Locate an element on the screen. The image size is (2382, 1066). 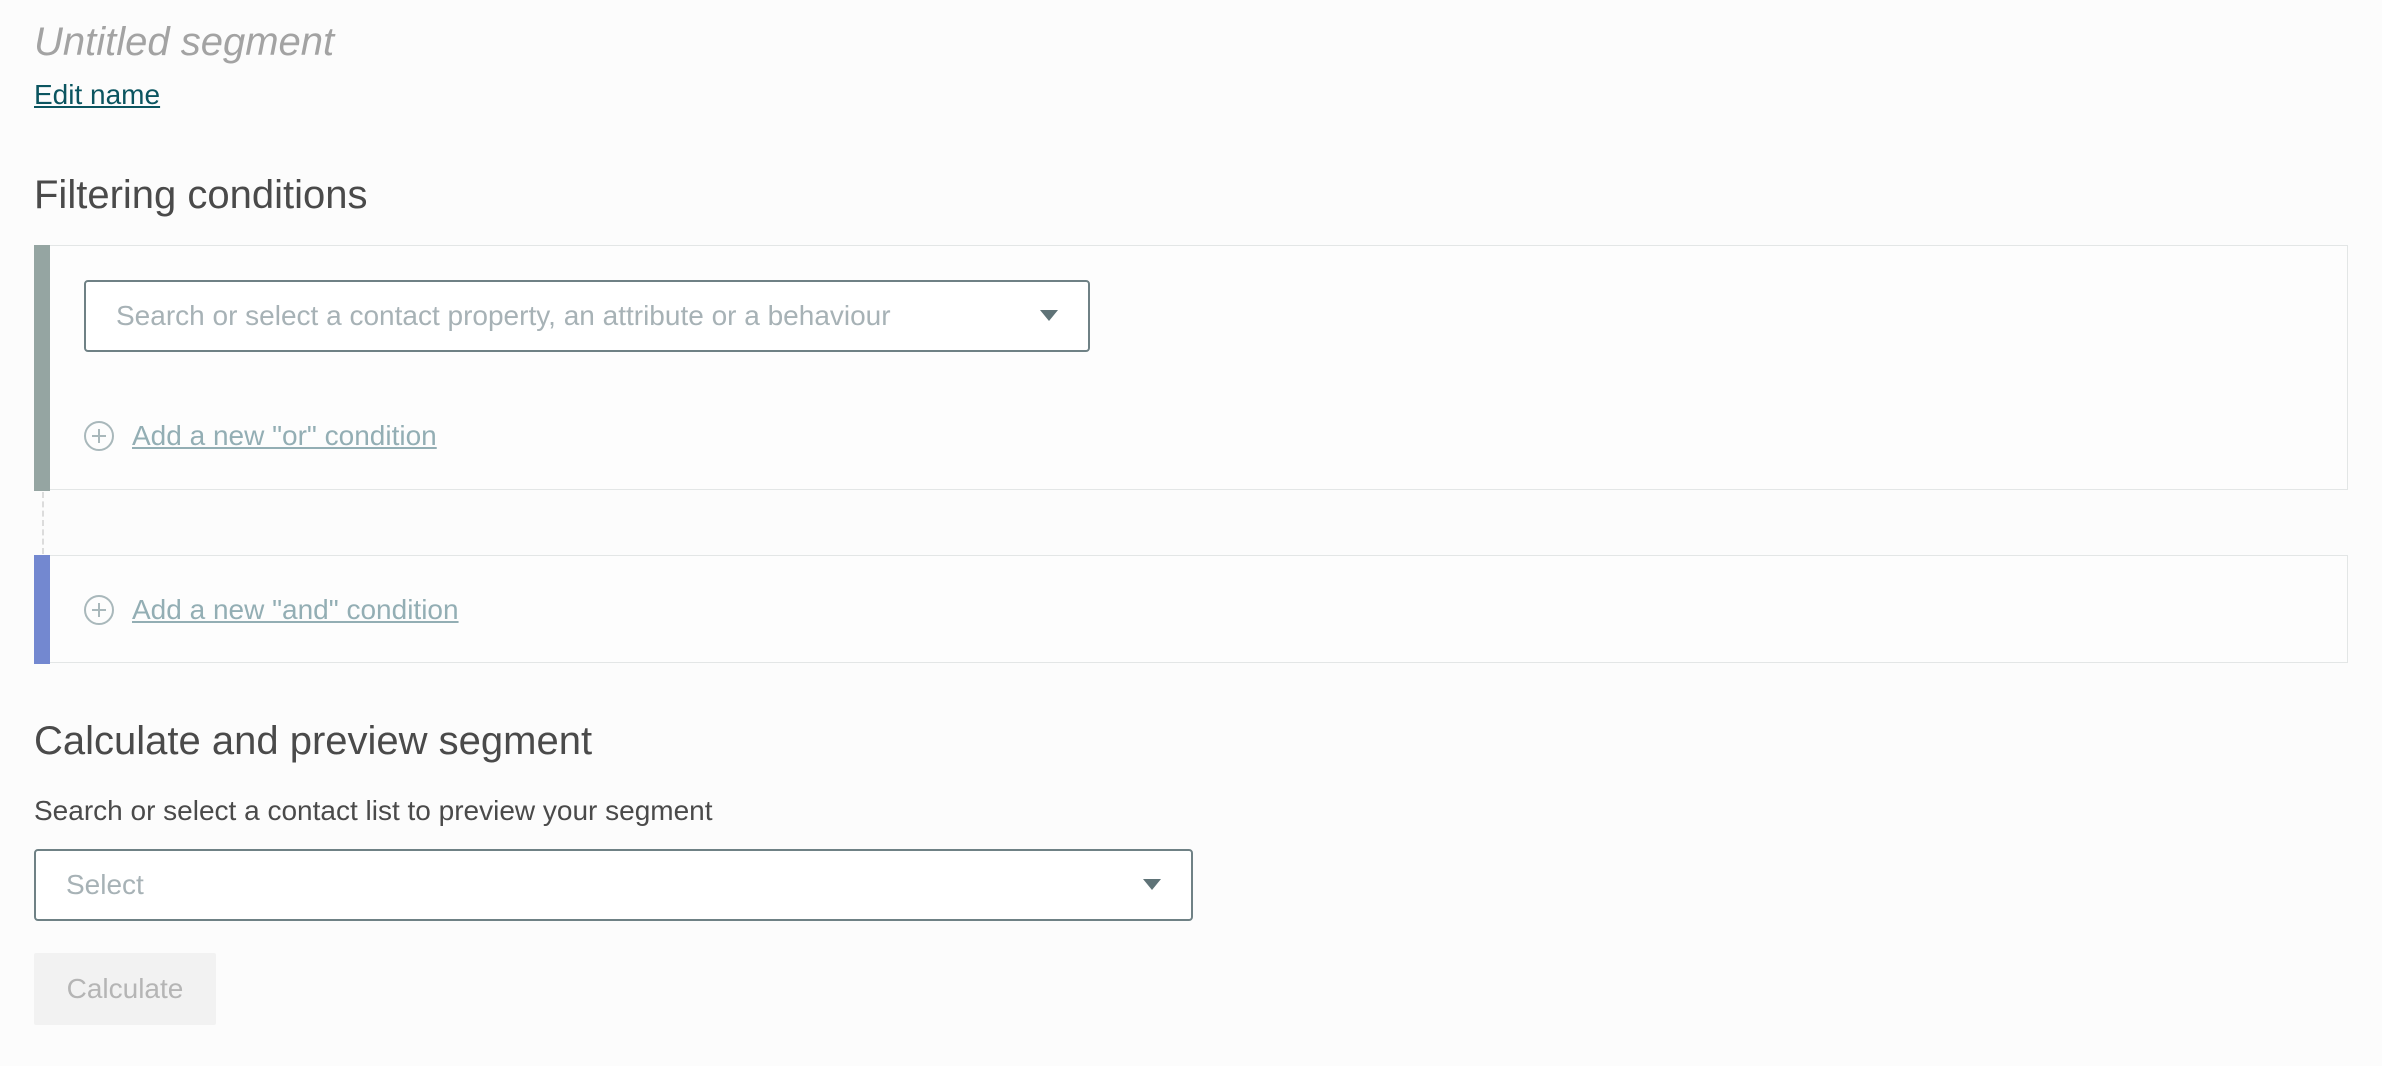
and-group-indicator-bar is located at coordinates (42, 609).